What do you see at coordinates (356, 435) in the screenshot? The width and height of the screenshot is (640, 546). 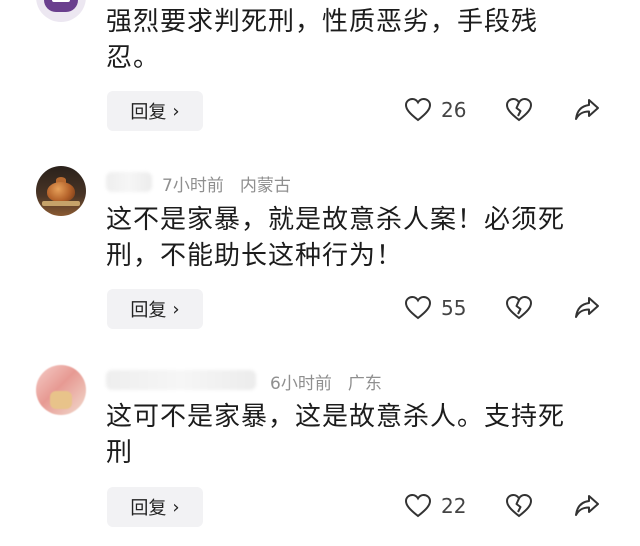 I see `comment-text: 这可不是家暴，这是故意杀人。支持死 刑` at bounding box center [356, 435].